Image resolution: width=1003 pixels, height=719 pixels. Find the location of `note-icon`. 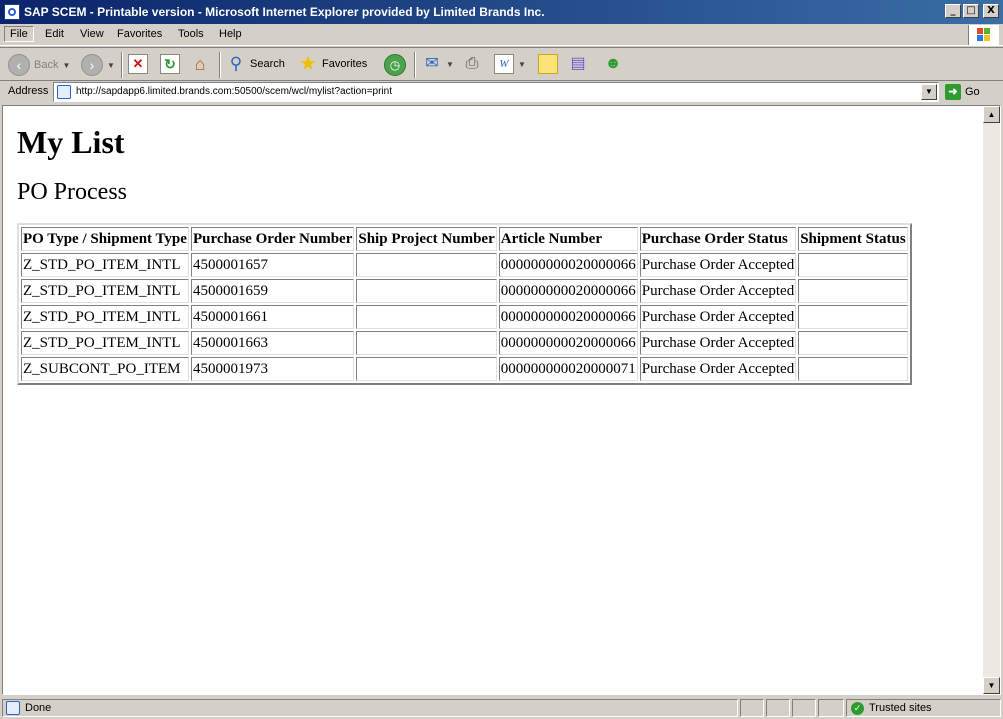

note-icon is located at coordinates (548, 64).